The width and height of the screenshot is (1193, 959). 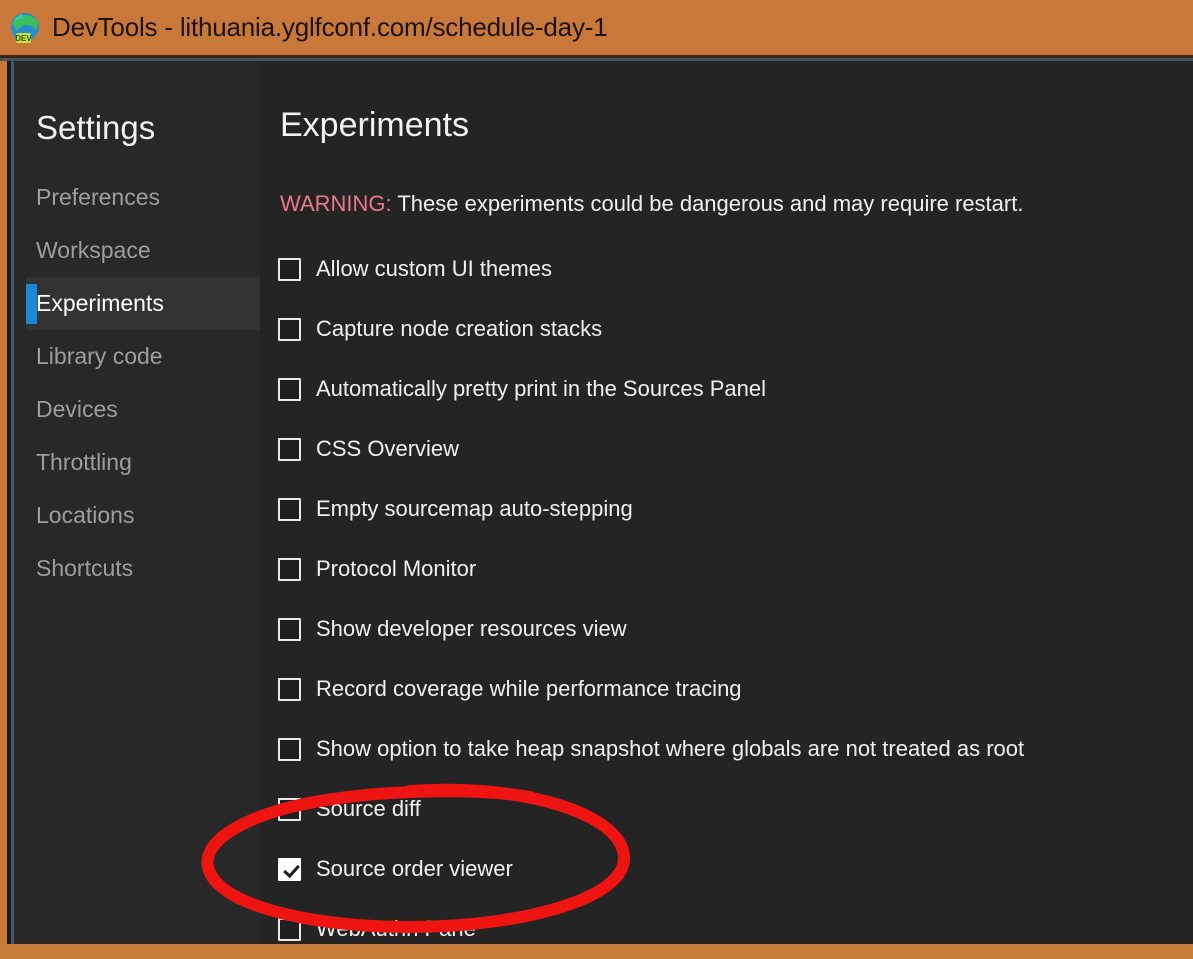 I want to click on sidebar-item-throttling: Throttling, so click(x=137, y=462).